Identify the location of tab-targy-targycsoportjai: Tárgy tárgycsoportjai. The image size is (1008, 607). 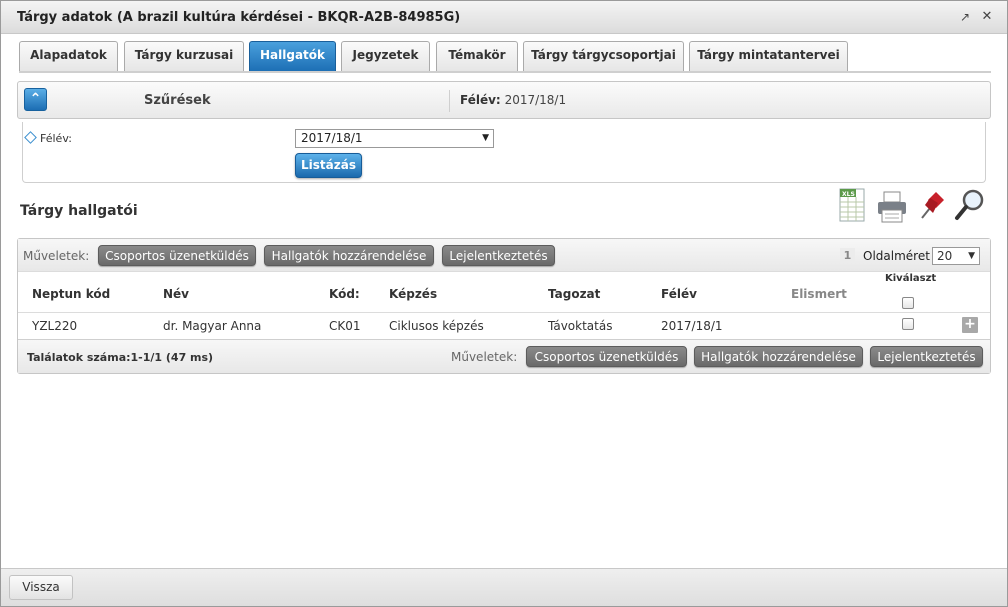
(603, 56).